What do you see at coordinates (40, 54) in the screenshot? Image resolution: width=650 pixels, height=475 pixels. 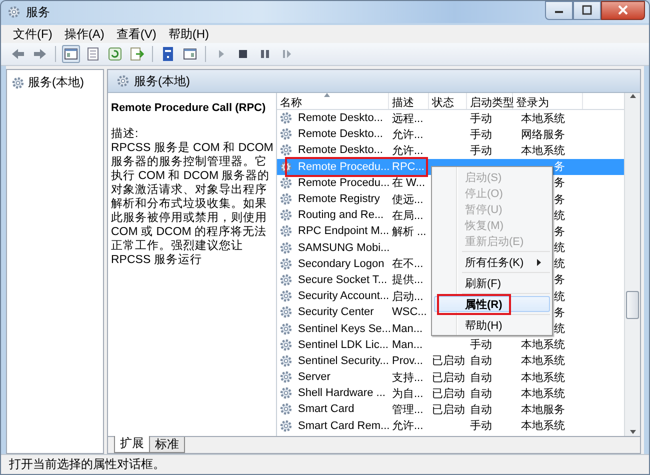 I see `forward-icon` at bounding box center [40, 54].